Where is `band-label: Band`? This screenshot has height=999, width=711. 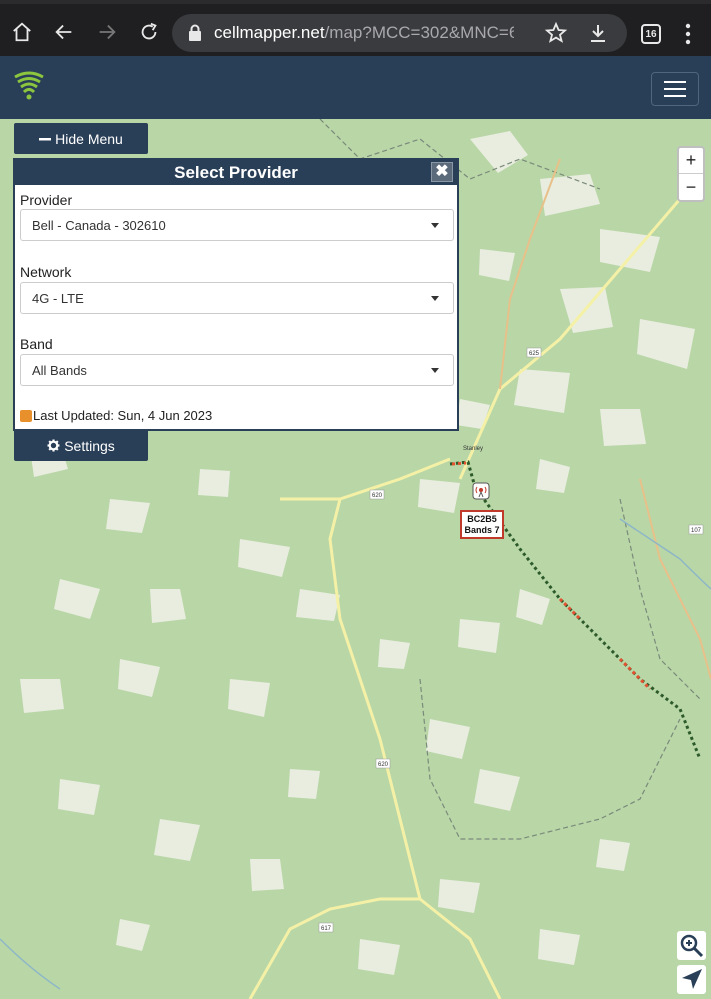 band-label: Band is located at coordinates (36, 344).